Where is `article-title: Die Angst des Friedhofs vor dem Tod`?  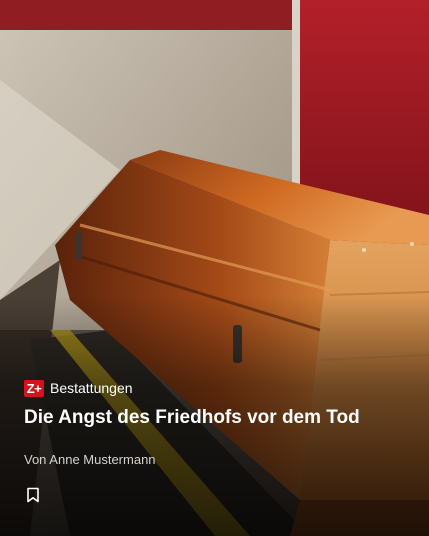 article-title: Die Angst des Friedhofs vor dem Tod is located at coordinates (214, 418).